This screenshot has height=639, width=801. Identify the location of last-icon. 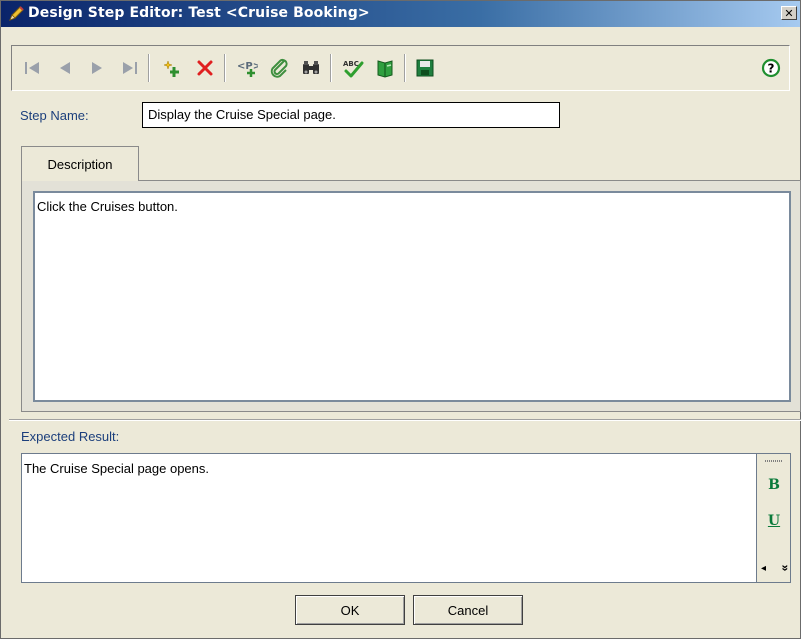
(130, 68).